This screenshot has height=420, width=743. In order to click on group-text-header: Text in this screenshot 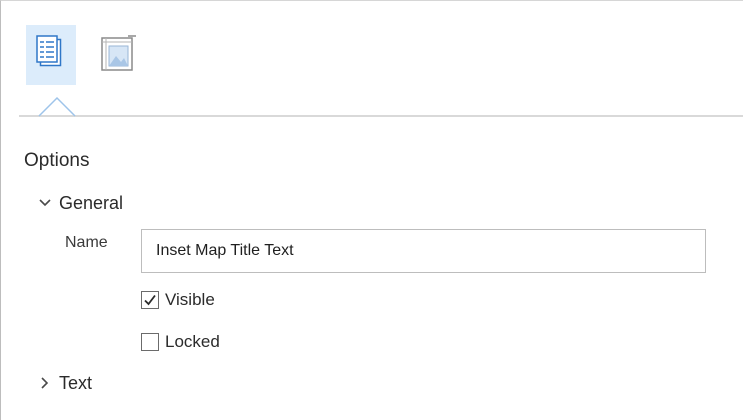, I will do `click(64, 383)`.